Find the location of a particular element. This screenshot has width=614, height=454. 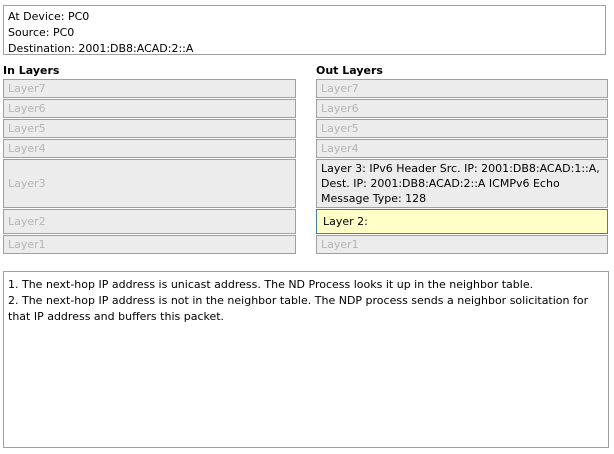

out-layer-5-label: Layer5 is located at coordinates (340, 128).